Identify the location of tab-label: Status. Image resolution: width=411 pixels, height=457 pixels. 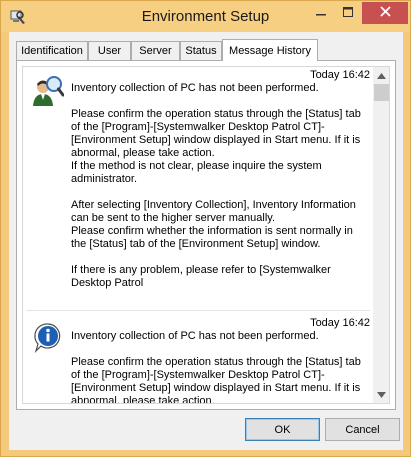
(201, 51).